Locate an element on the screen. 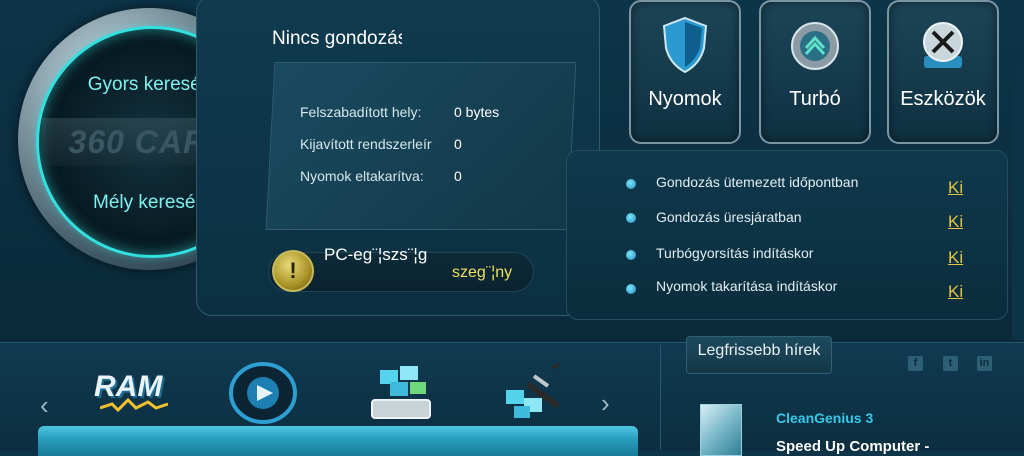 Image resolution: width=1024 pixels, height=456 pixels. window-edge is located at coordinates (1018, 200).